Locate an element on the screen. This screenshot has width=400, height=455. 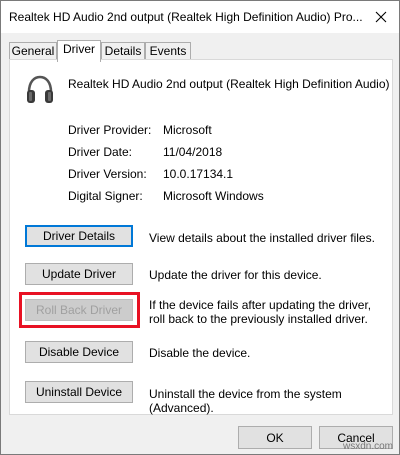
headphones-icon is located at coordinates (40, 89).